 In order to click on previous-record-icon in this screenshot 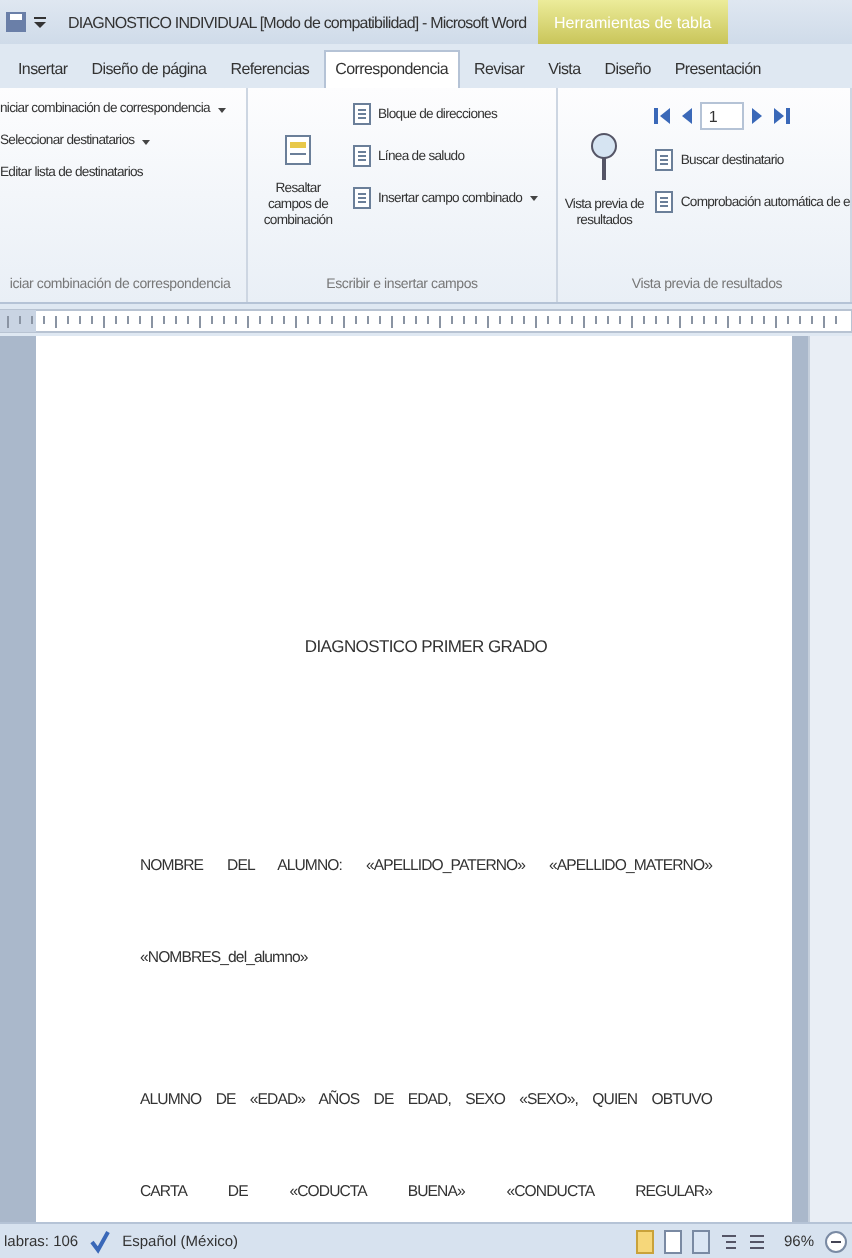, I will do `click(686, 116)`.